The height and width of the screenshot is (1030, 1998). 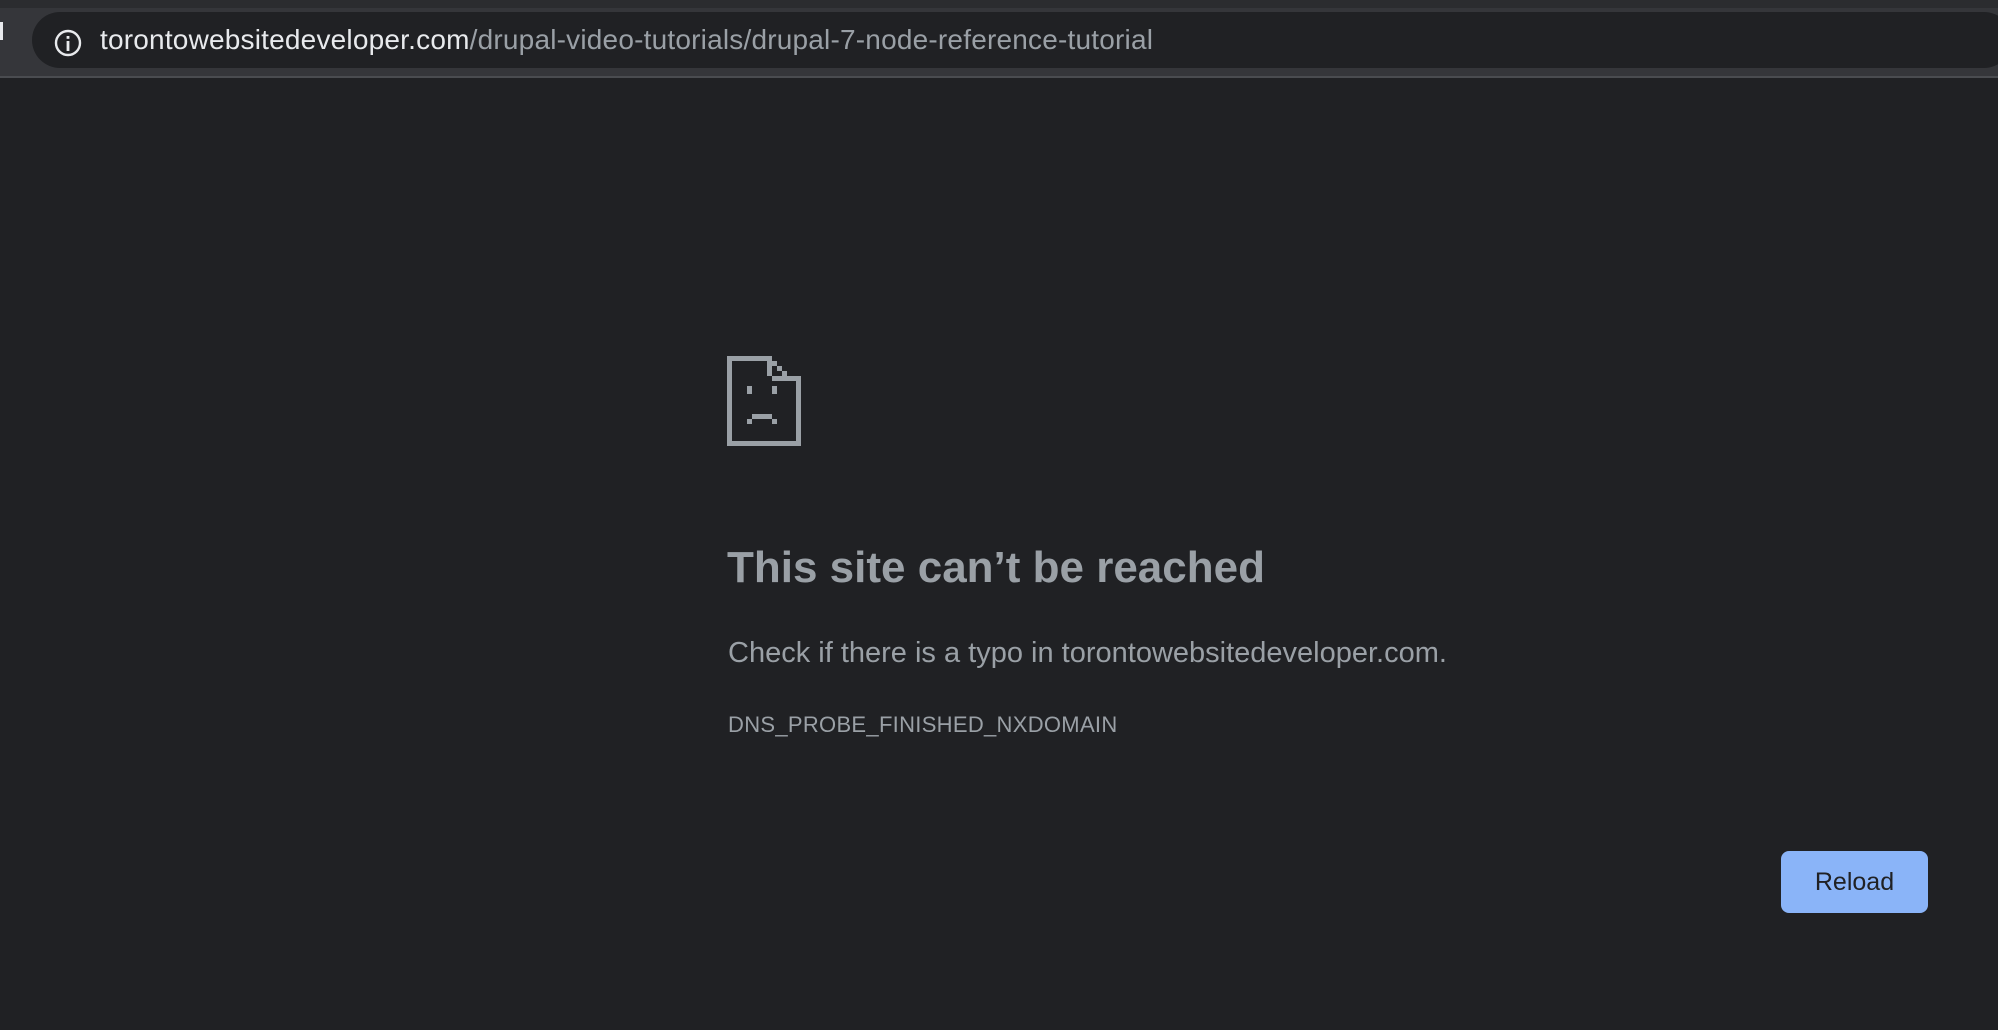 What do you see at coordinates (1854, 882) in the screenshot?
I see `reload-button: Reload` at bounding box center [1854, 882].